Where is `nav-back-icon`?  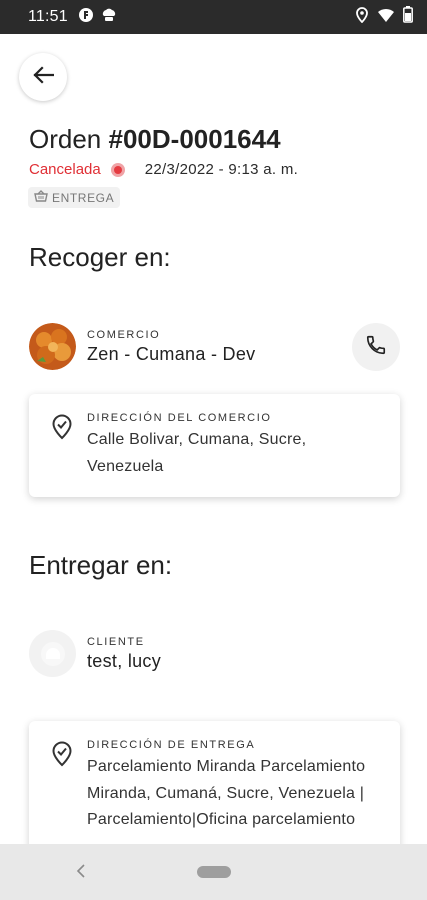 nav-back-icon is located at coordinates (81, 873).